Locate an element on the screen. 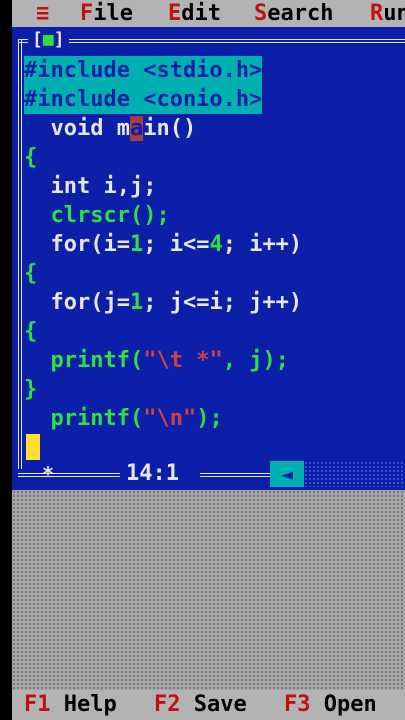  code-line-2: #include <conio.h> is located at coordinates (143, 99).